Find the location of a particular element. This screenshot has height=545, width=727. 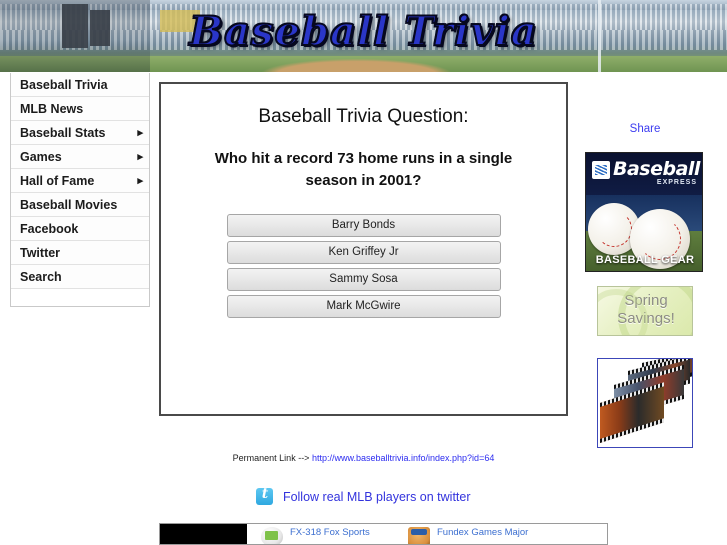

sidebar-filler is located at coordinates (80, 297).